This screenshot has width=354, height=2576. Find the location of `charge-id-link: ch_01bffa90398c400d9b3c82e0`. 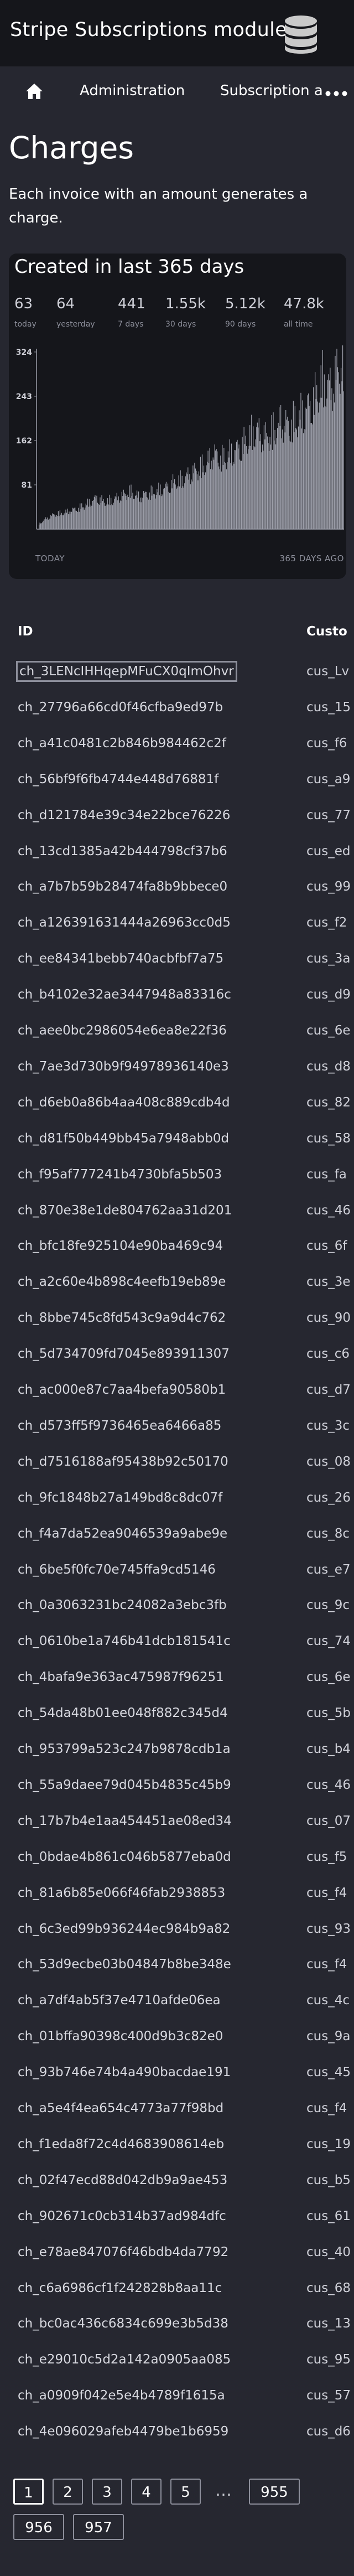

charge-id-link: ch_01bffa90398c400d9b3c82e0 is located at coordinates (120, 2036).